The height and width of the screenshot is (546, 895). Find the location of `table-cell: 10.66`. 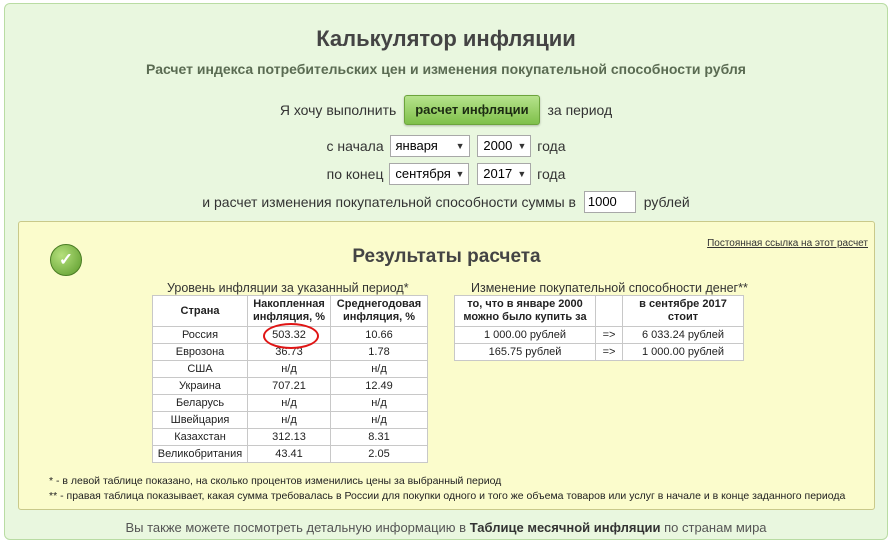

table-cell: 10.66 is located at coordinates (379, 335).